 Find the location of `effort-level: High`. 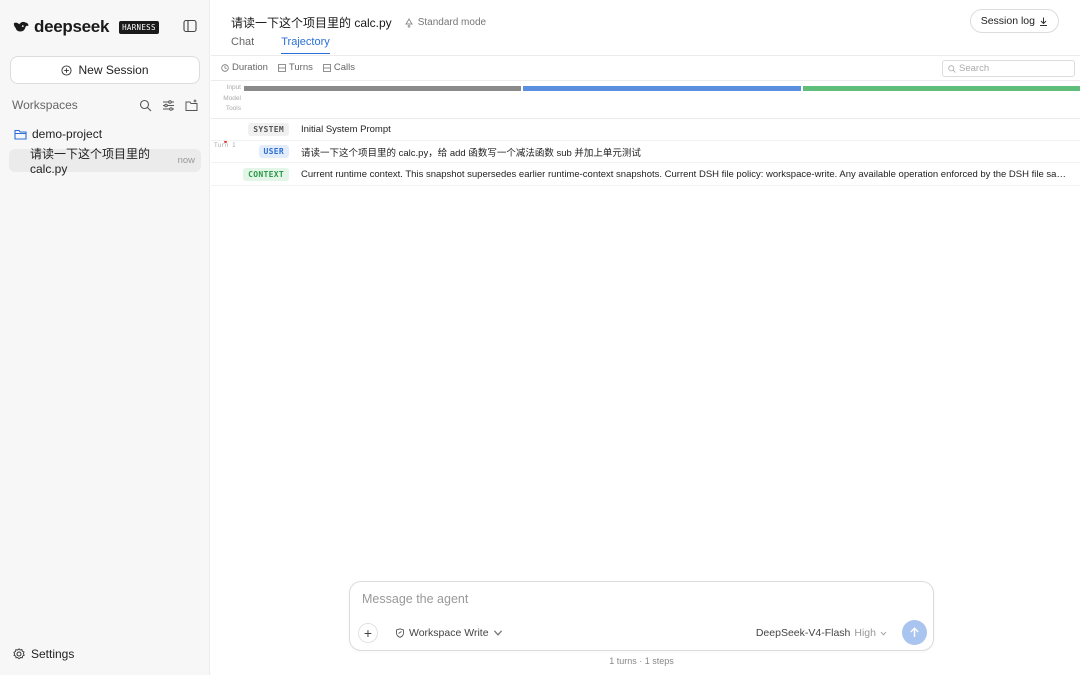

effort-level: High is located at coordinates (865, 633).